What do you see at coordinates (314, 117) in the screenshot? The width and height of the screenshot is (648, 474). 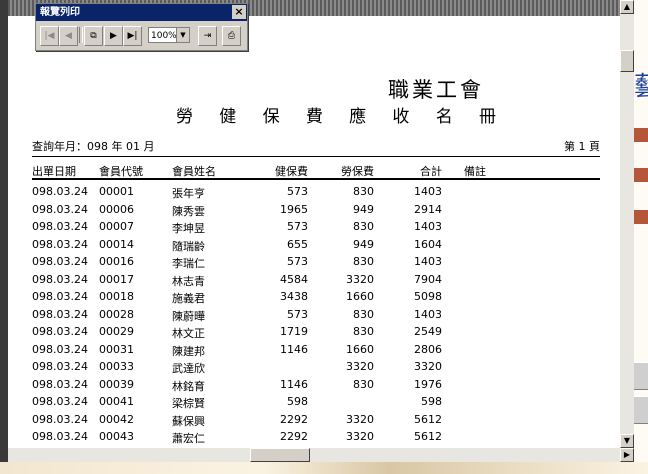 I see `report-title-char: 費` at bounding box center [314, 117].